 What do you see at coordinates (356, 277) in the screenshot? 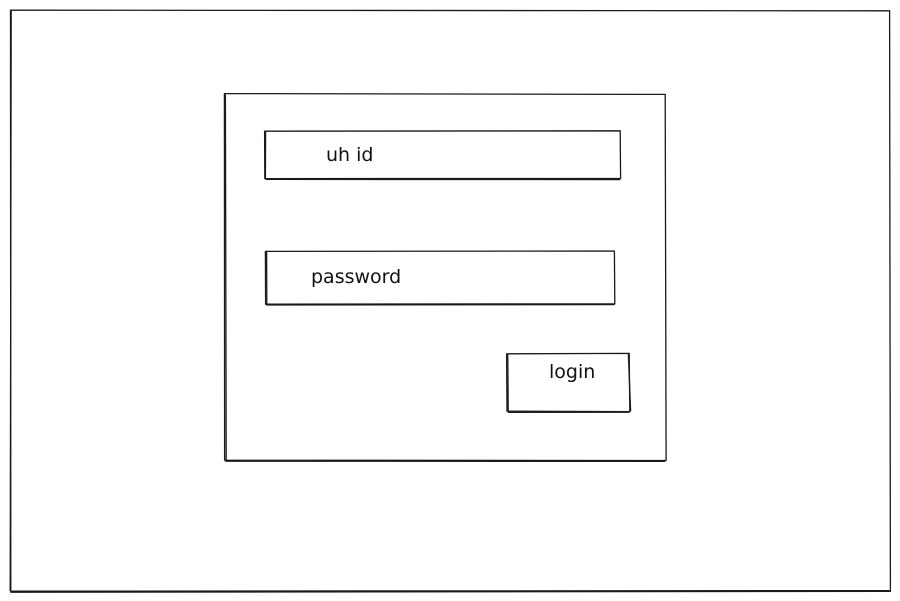
I see `password-placeholder: password` at bounding box center [356, 277].